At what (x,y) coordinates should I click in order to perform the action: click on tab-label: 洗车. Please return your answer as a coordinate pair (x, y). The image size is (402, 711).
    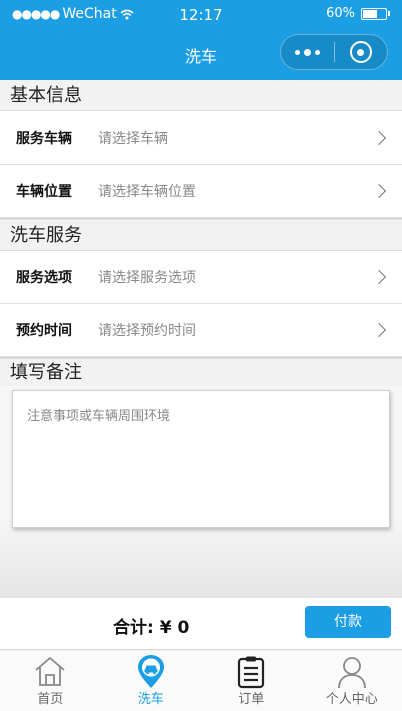
    Looking at the image, I should click on (150, 699).